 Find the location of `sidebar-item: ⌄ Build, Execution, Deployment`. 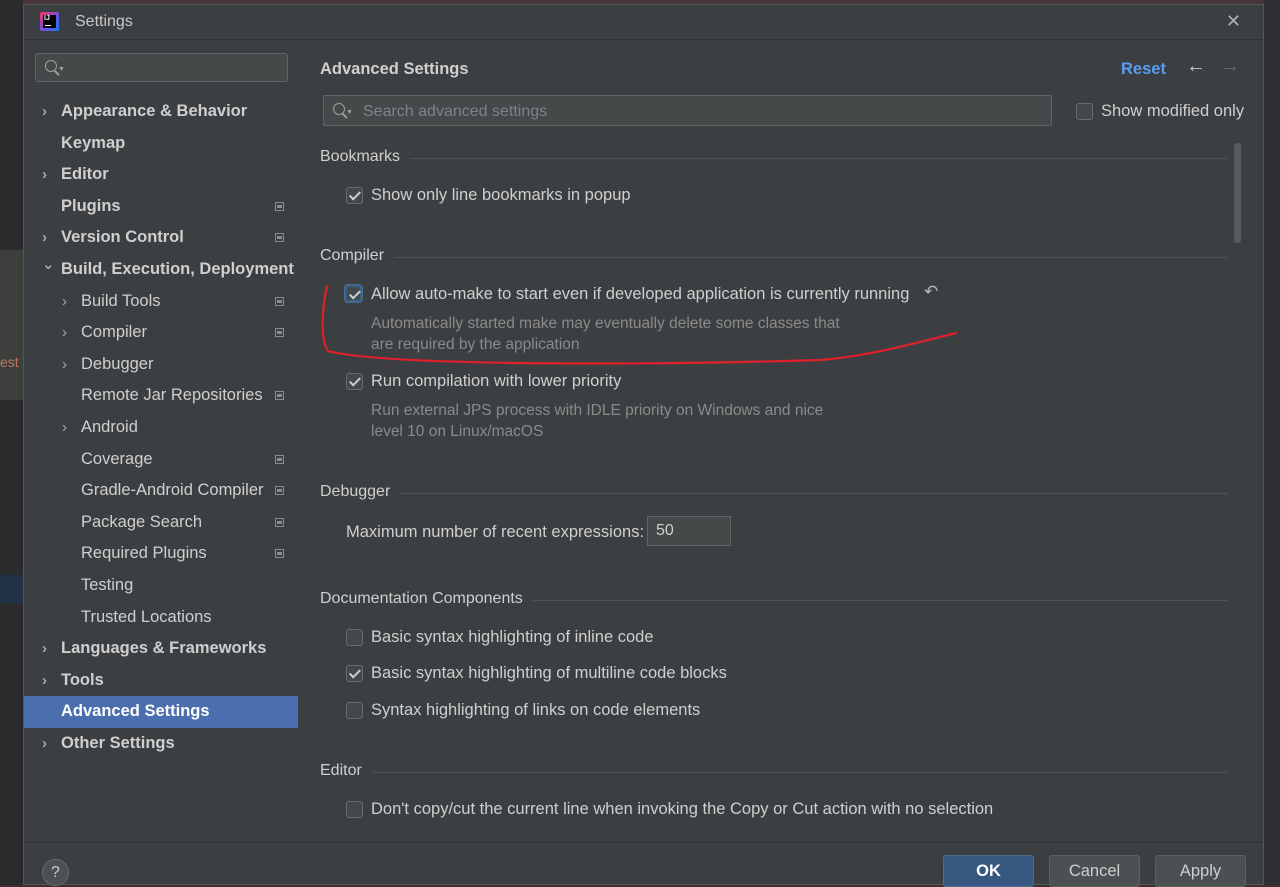

sidebar-item: ⌄ Build, Execution, Deployment is located at coordinates (161, 270).